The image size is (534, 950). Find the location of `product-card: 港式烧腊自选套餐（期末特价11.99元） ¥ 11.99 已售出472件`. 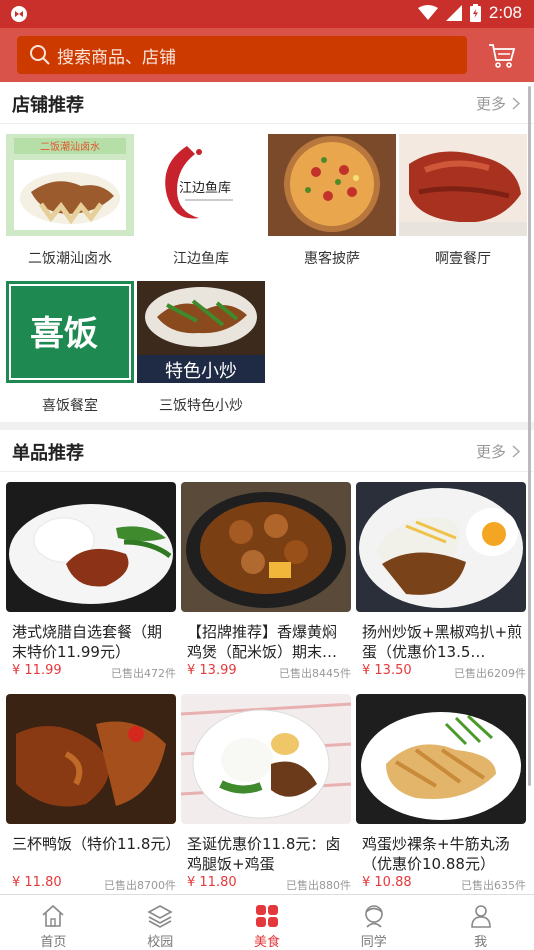

product-card: 港式烧腊自选套餐（期末特价11.99元） ¥ 11.99 已售出472件 is located at coordinates (91, 582).